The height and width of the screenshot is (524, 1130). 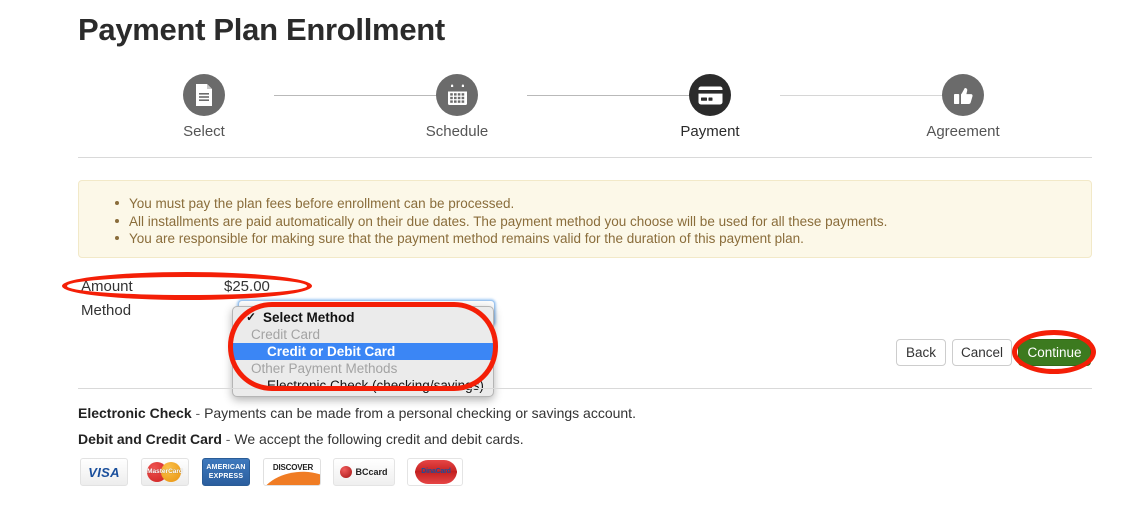 I want to click on amex-logo-icon: AMERICAN EXPRESS, so click(x=226, y=472).